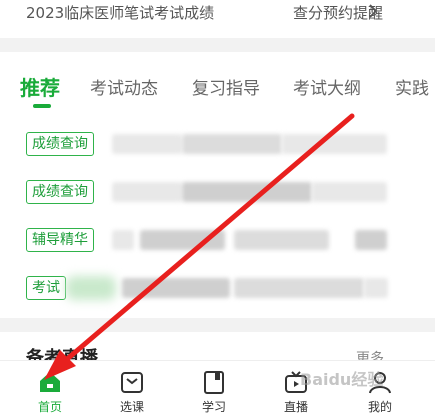 The height and width of the screenshot is (419, 435). Describe the element at coordinates (327, 86) in the screenshot. I see `tab-exam-syllabus: 考试大纲` at that location.